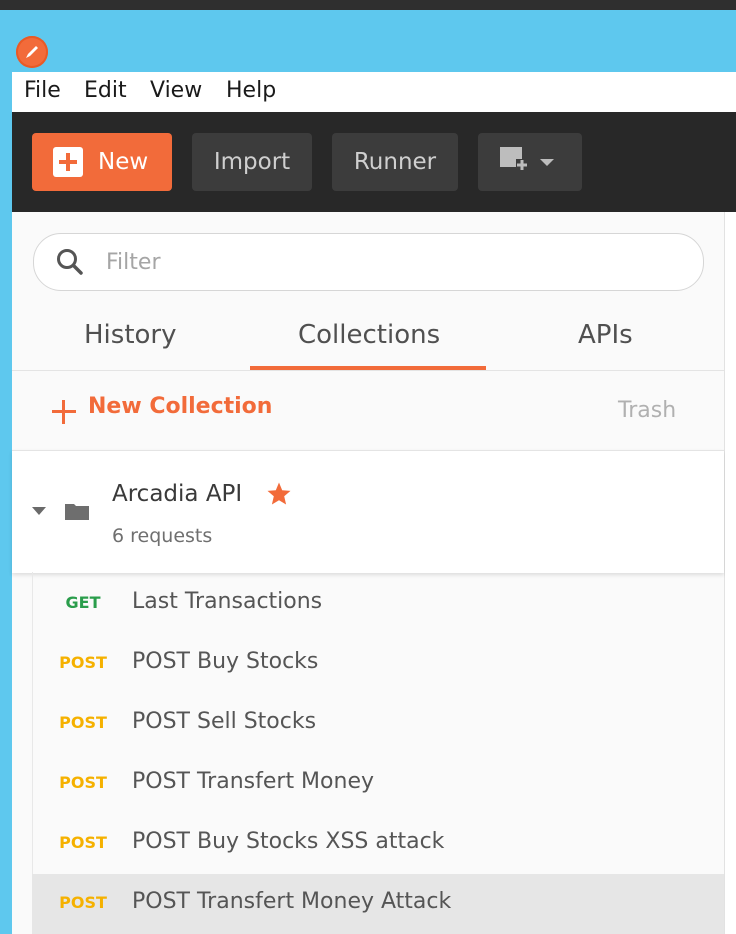 Image resolution: width=736 pixels, height=934 pixels. What do you see at coordinates (395, 162) in the screenshot?
I see `runner-button: Runner` at bounding box center [395, 162].